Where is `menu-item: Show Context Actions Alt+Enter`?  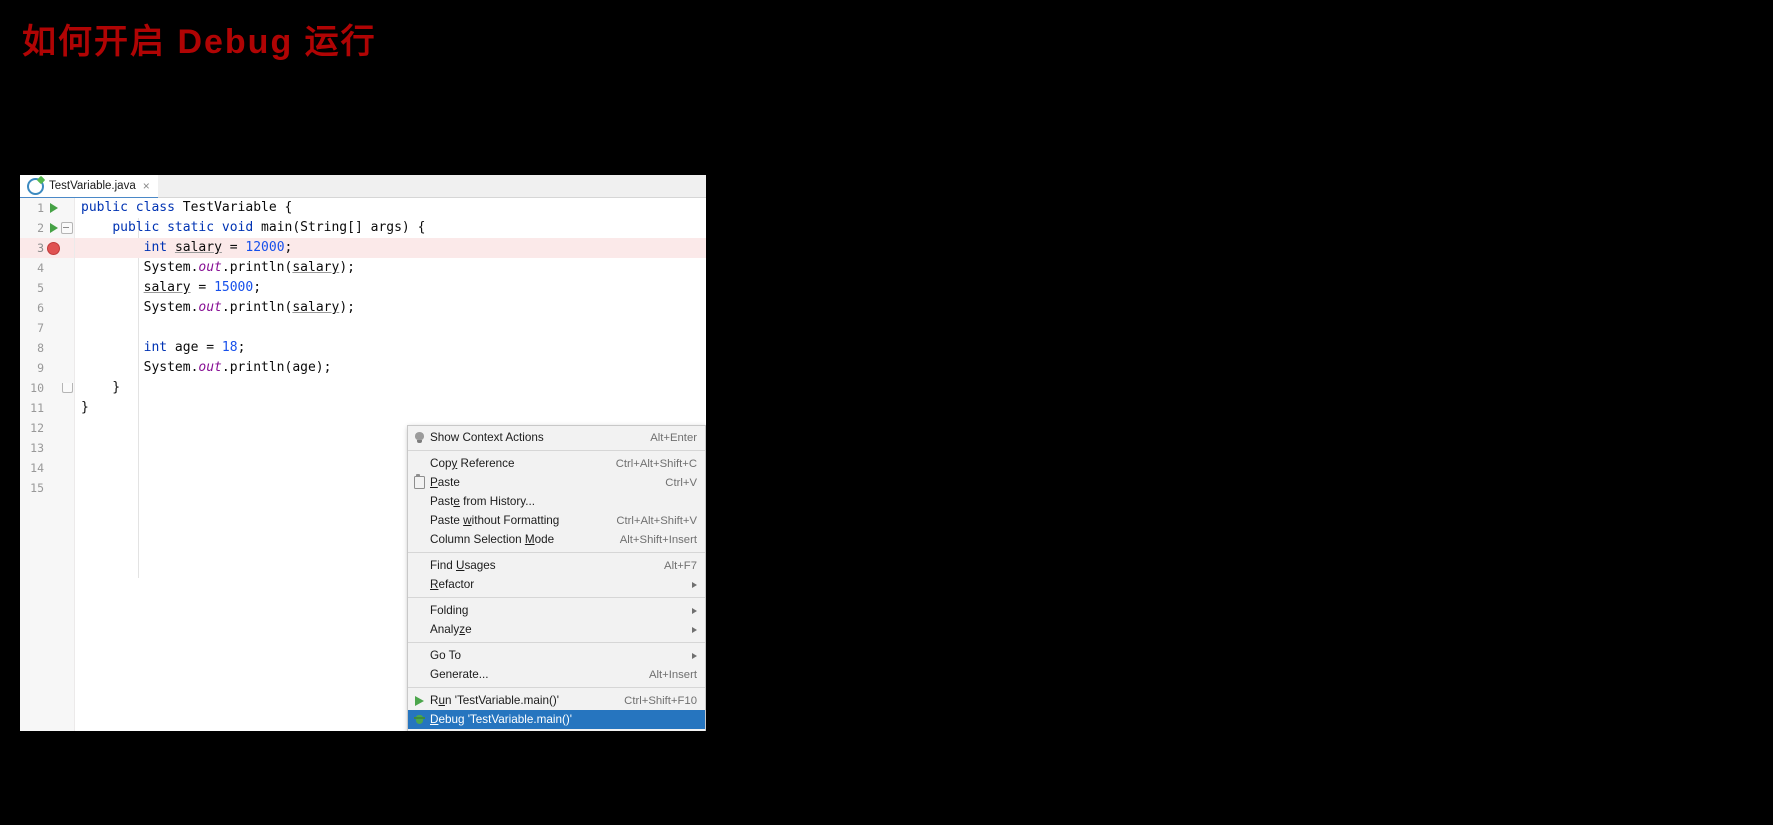
menu-item: Show Context Actions Alt+Enter is located at coordinates (556, 437).